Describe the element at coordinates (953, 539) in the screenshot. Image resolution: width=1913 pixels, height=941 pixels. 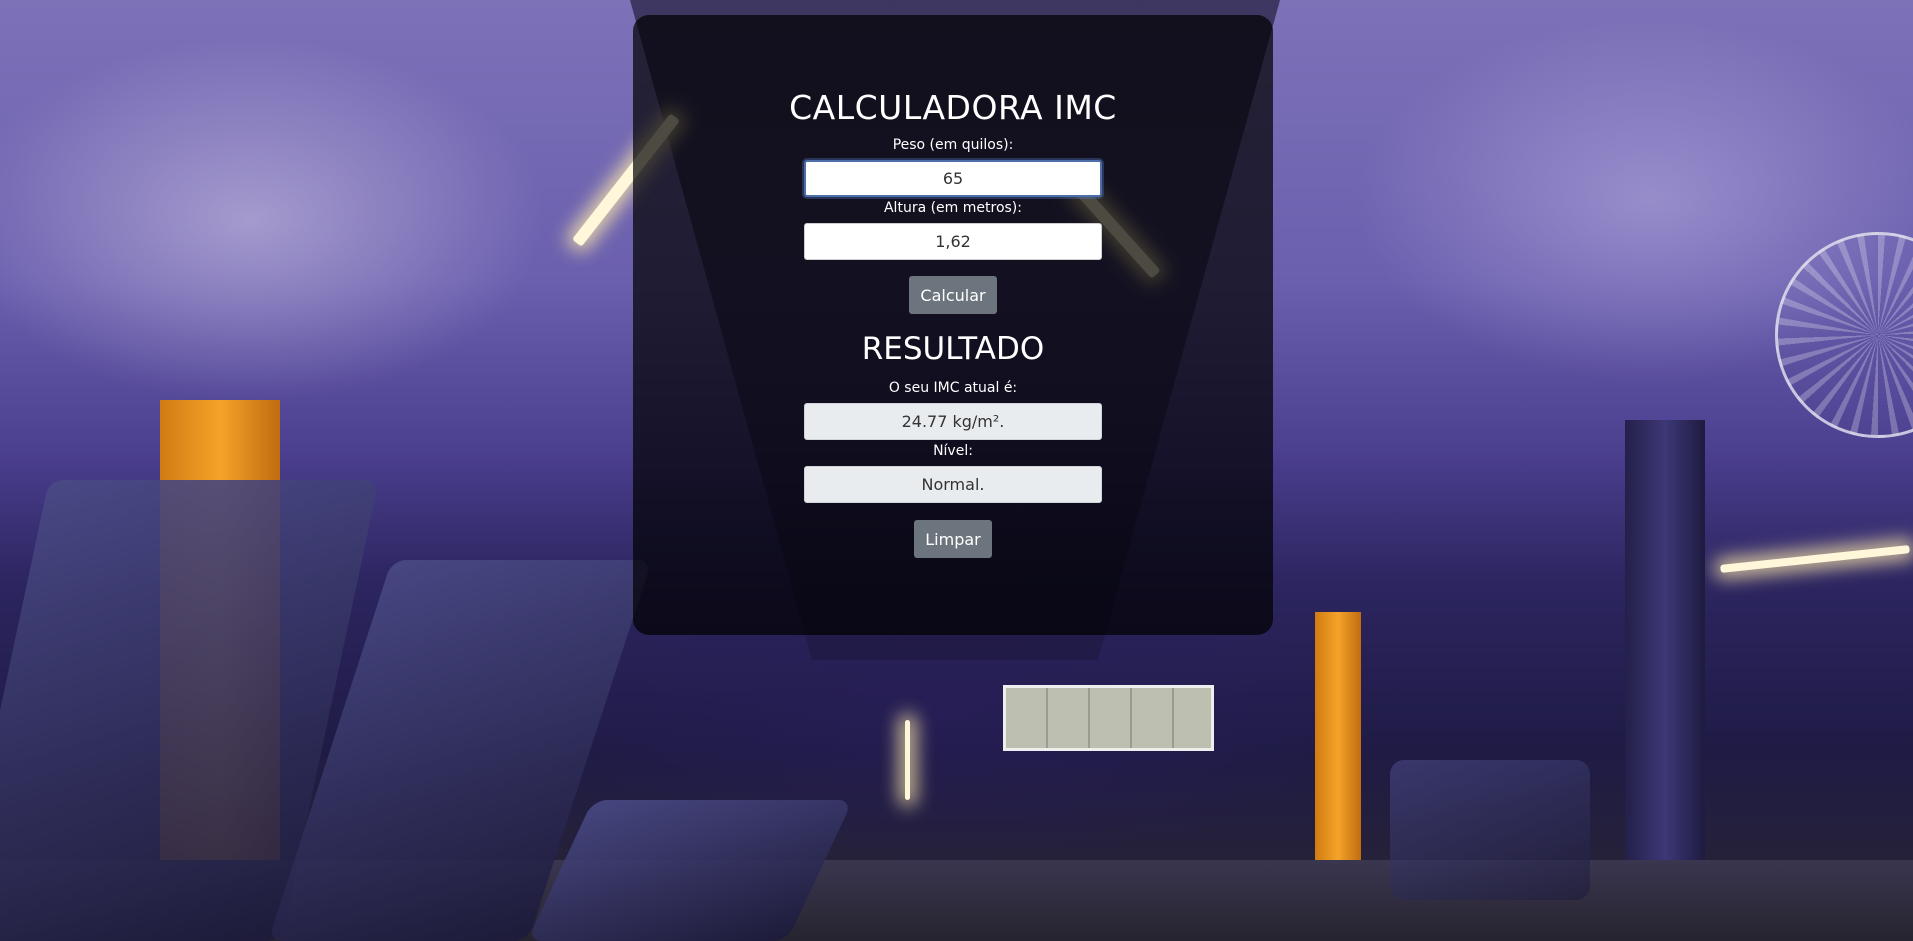
I see `clear-button: Limpar` at that location.